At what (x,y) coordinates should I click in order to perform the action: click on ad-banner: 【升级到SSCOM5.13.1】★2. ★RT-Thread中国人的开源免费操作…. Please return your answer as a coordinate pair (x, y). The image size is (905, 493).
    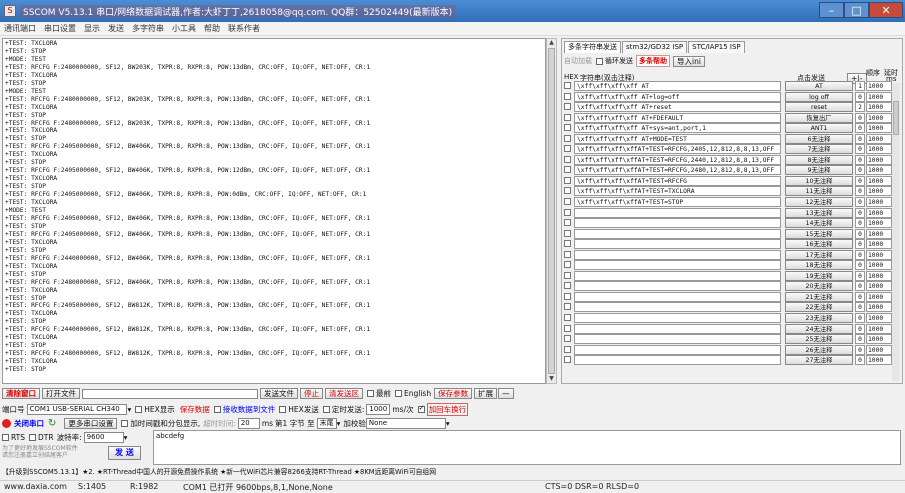
    Looking at the image, I should click on (219, 470).